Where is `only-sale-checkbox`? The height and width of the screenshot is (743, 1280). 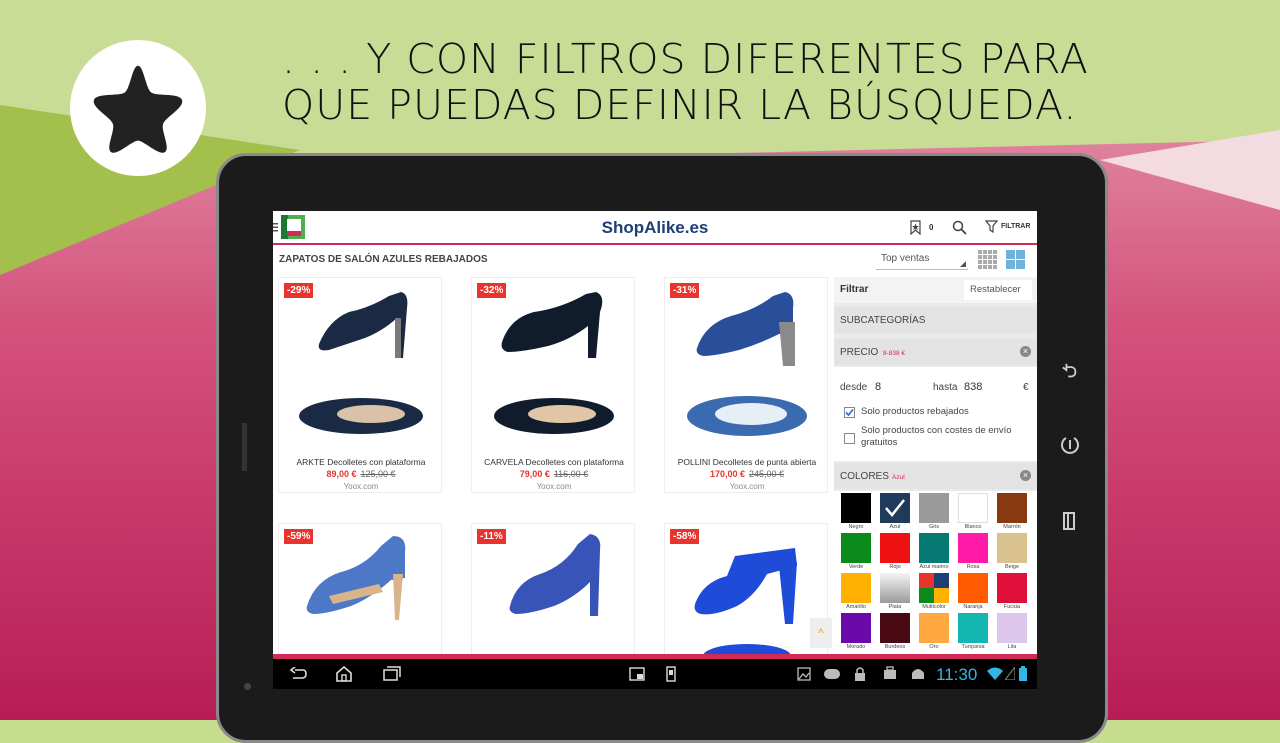
only-sale-checkbox is located at coordinates (849, 412).